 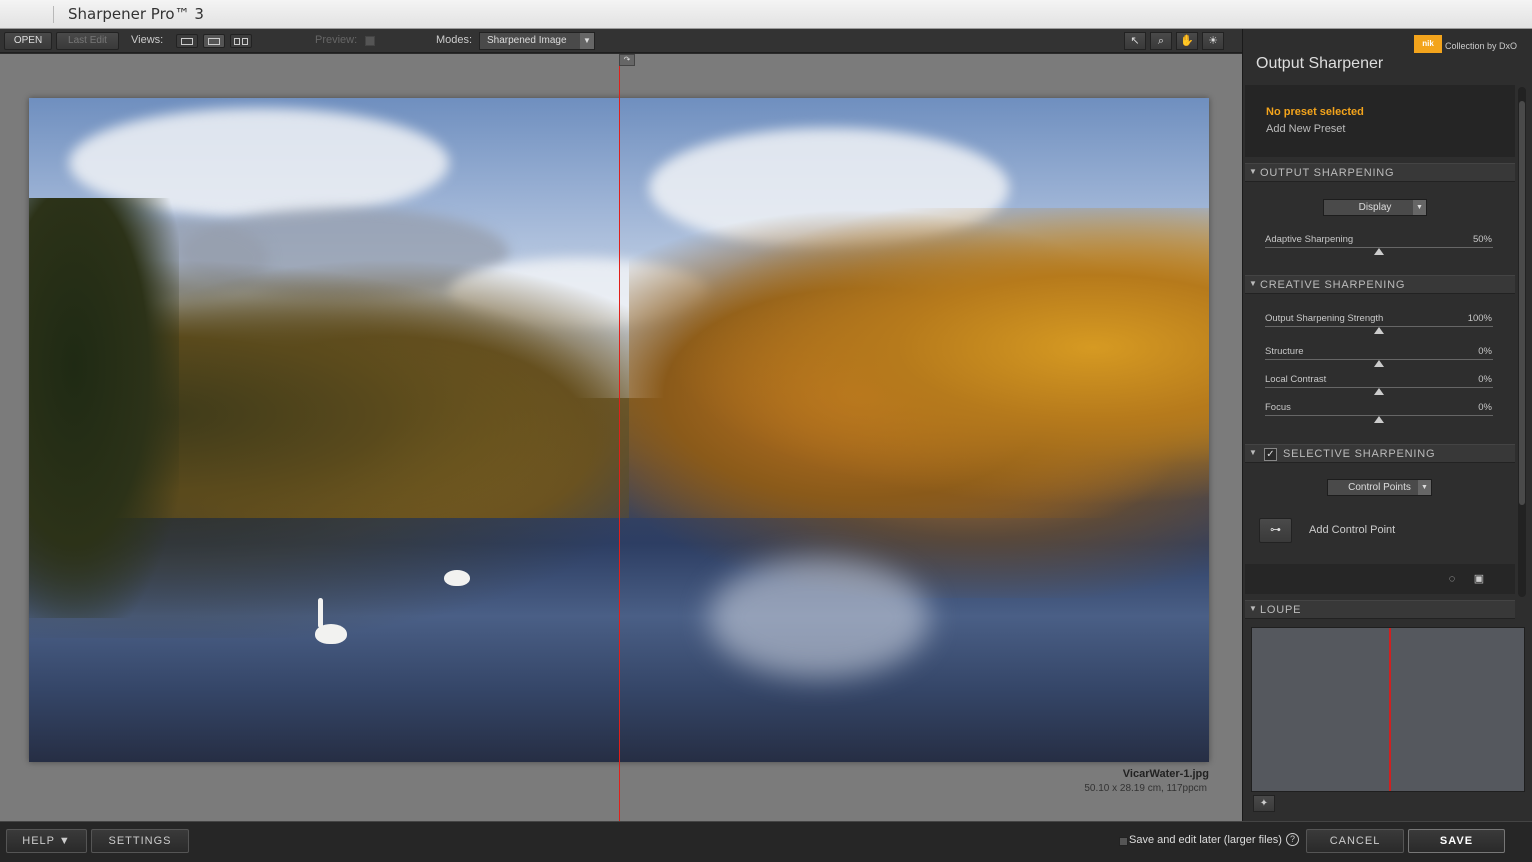 I want to click on split-view-button, so click(x=214, y=41).